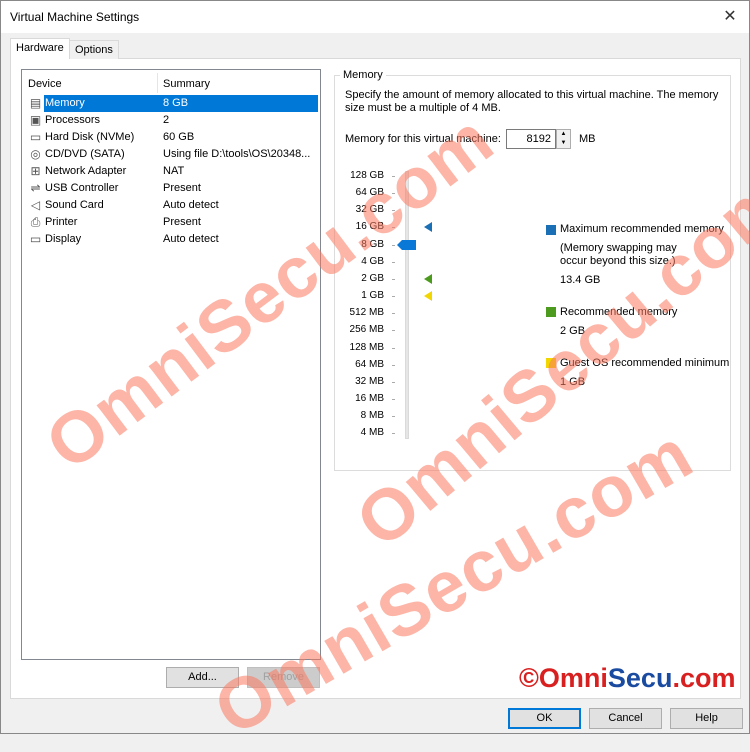 This screenshot has height=752, width=750. I want to click on scale-label: 4 MB, so click(372, 433).